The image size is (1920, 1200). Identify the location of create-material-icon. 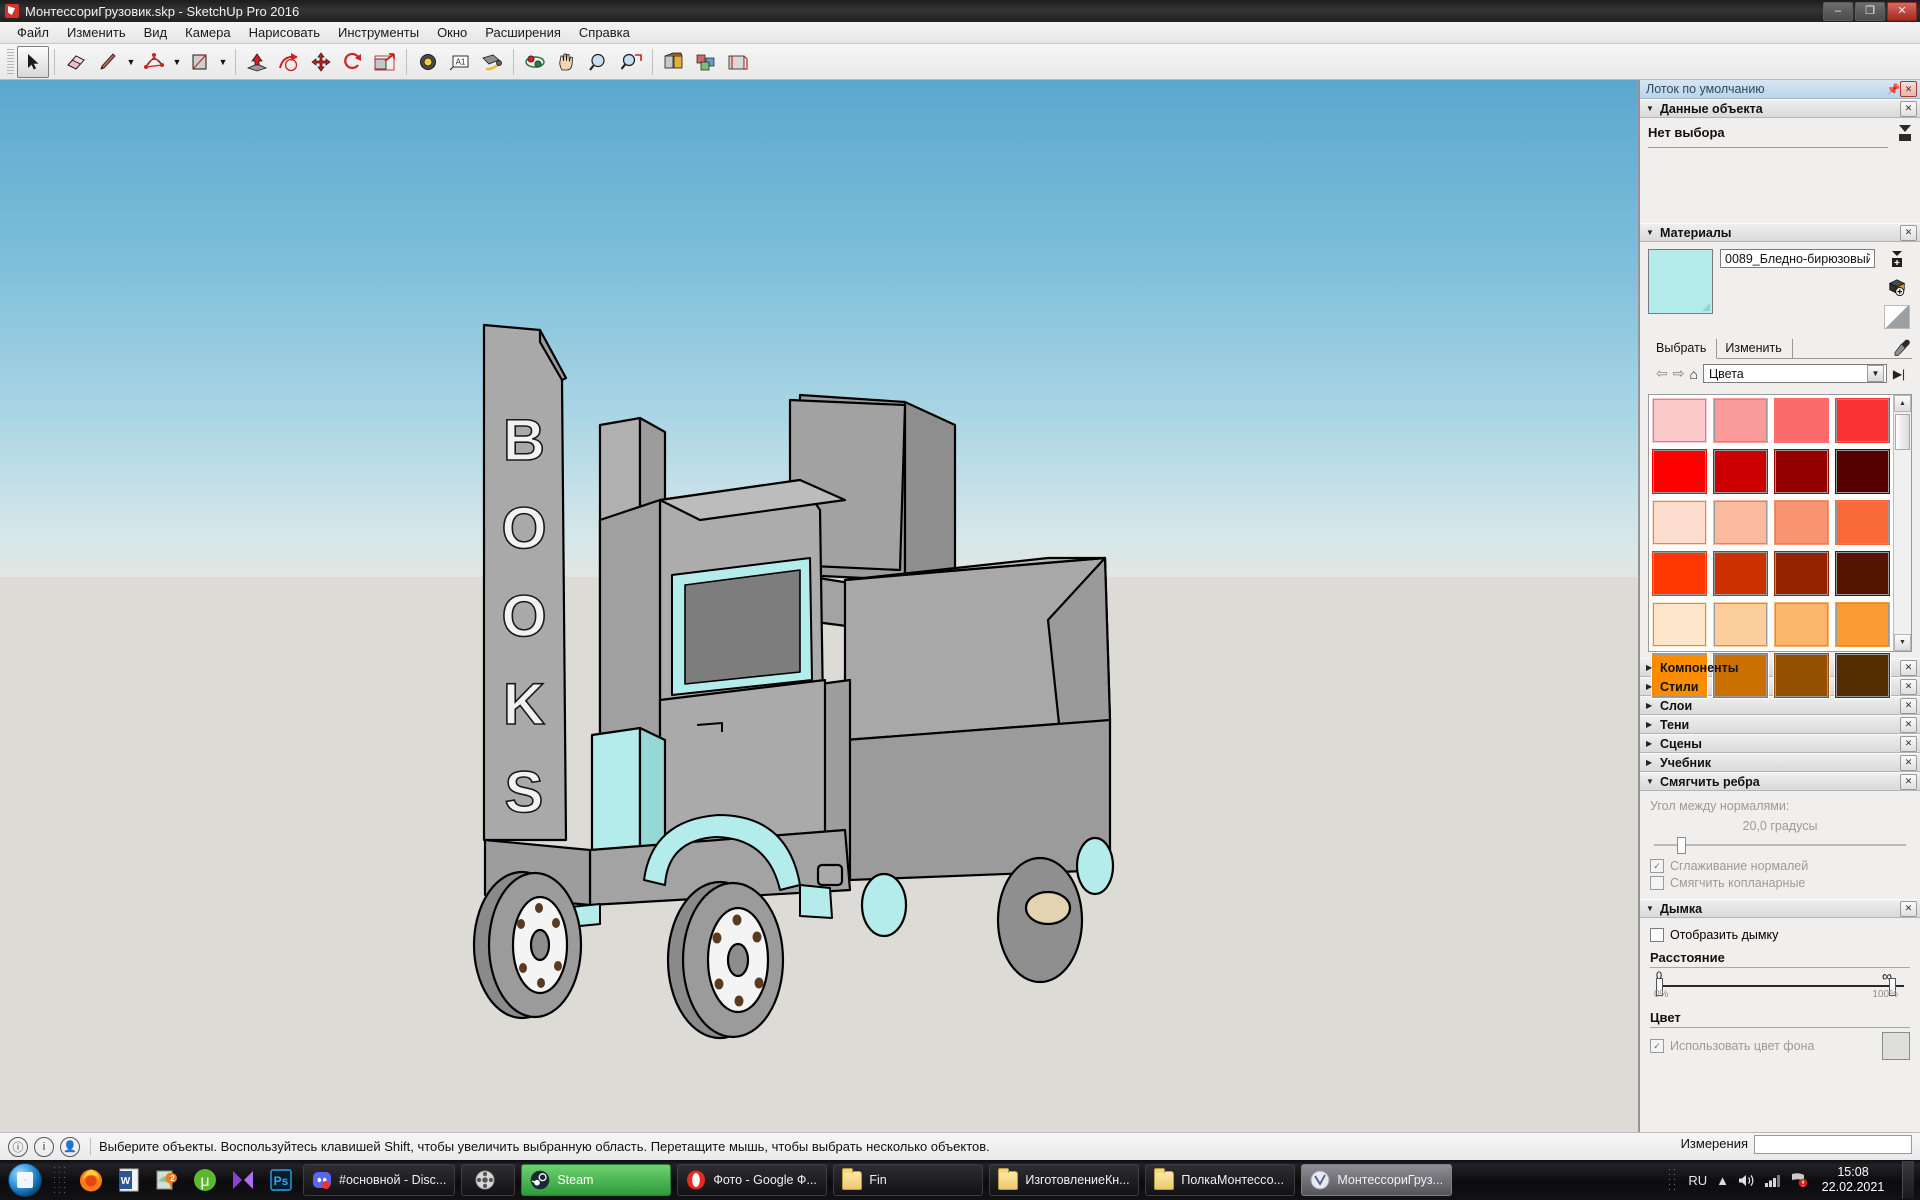
(1897, 287).